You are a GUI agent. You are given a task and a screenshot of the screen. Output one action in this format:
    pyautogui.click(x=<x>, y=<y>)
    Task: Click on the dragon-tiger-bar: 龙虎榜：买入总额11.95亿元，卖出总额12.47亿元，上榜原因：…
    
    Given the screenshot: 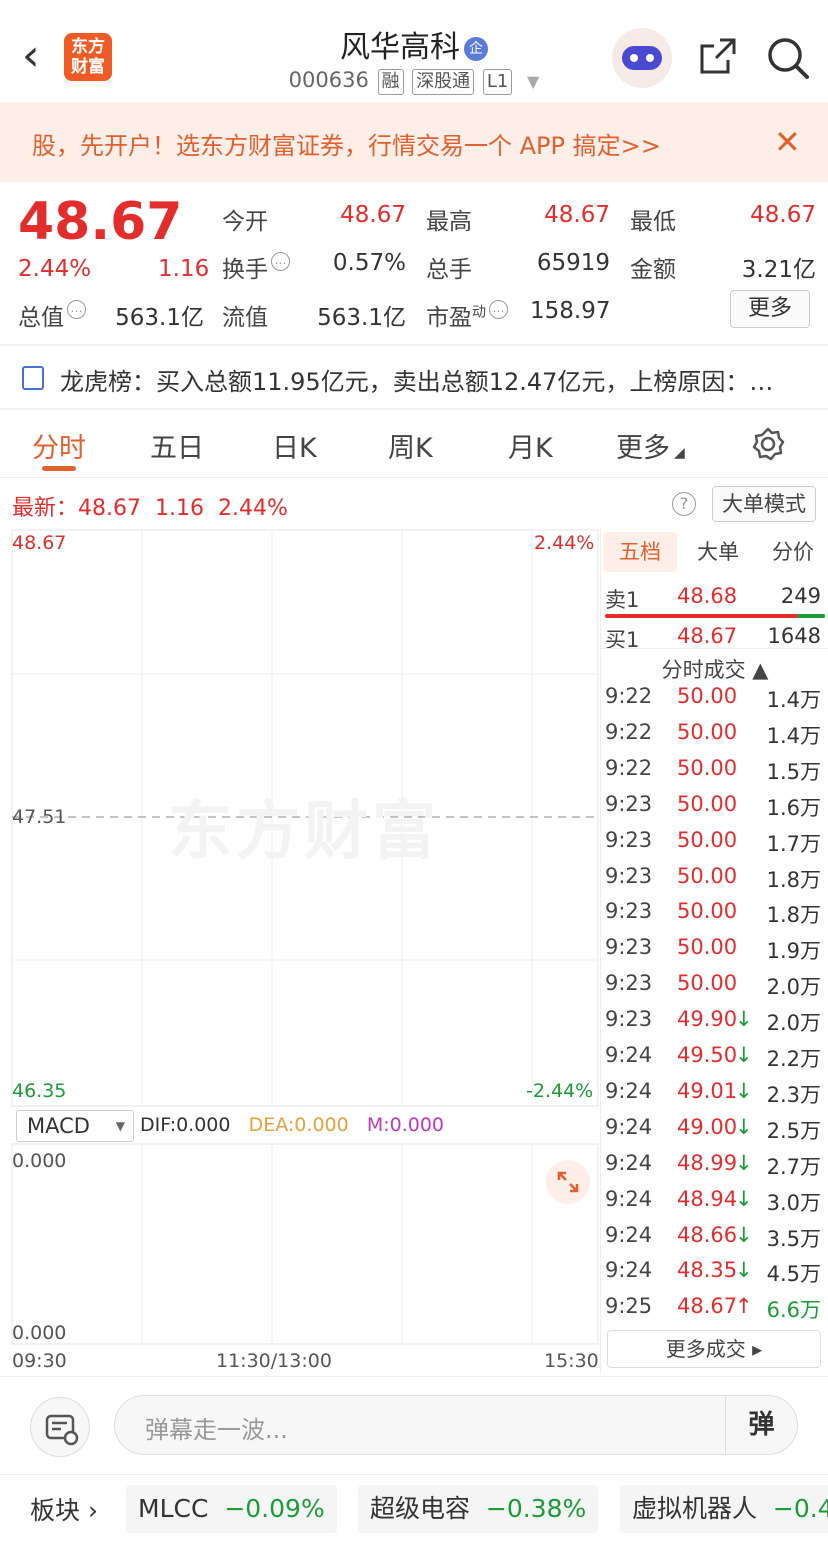 What is the action you would take?
    pyautogui.click(x=414, y=377)
    